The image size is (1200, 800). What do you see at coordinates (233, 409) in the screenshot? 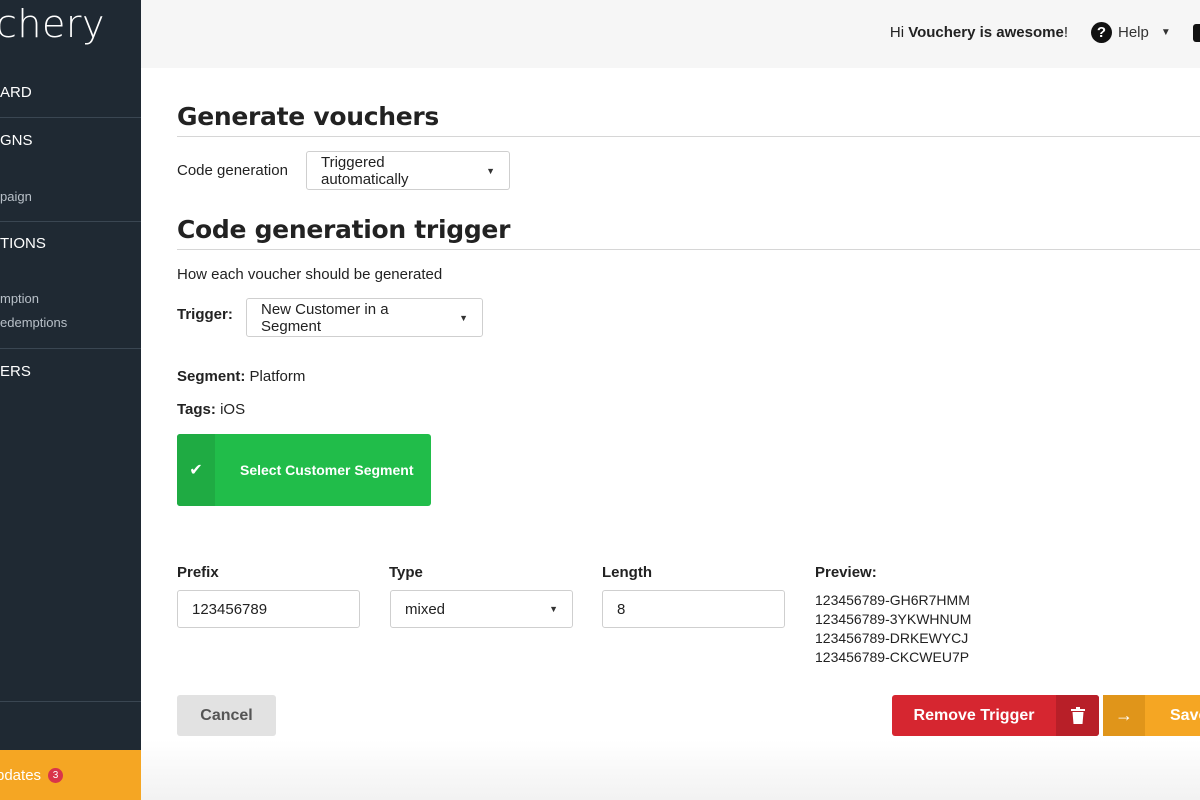
I see `tags-value: iOS` at bounding box center [233, 409].